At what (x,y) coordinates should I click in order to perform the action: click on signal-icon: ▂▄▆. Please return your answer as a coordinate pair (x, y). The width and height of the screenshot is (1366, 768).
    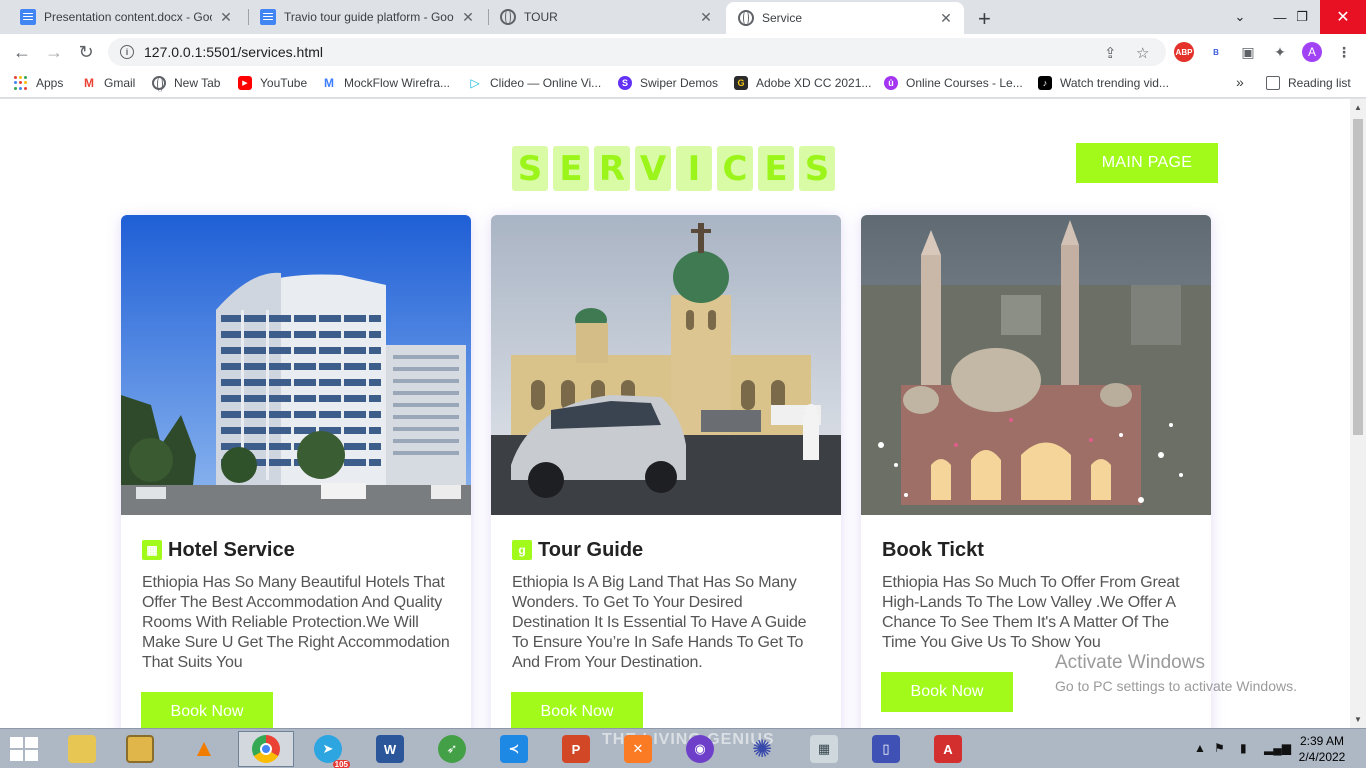
    Looking at the image, I should click on (1277, 748).